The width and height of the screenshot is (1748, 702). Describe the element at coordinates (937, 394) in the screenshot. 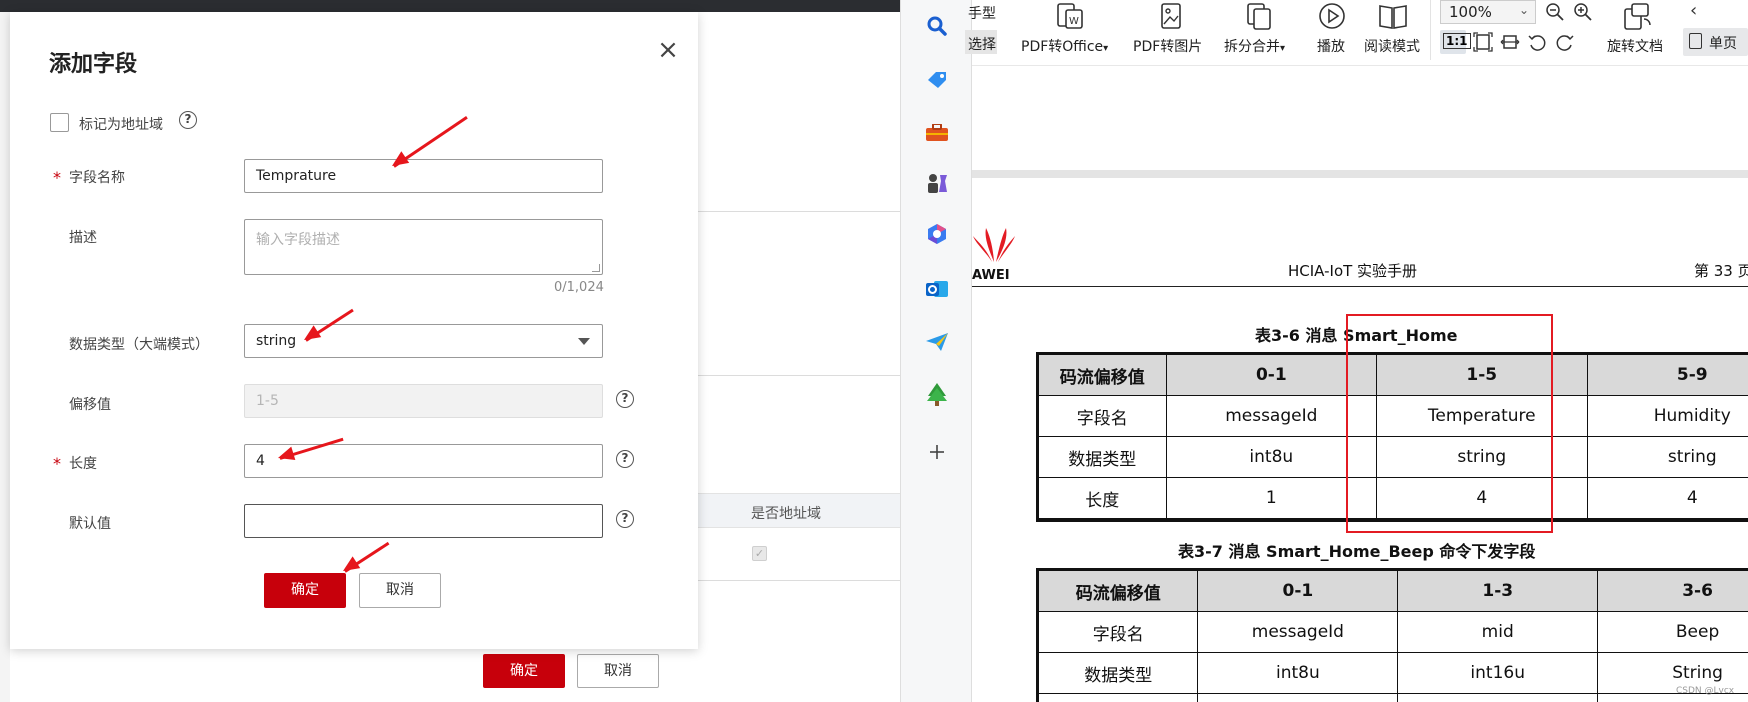

I see `tree-icon` at that location.